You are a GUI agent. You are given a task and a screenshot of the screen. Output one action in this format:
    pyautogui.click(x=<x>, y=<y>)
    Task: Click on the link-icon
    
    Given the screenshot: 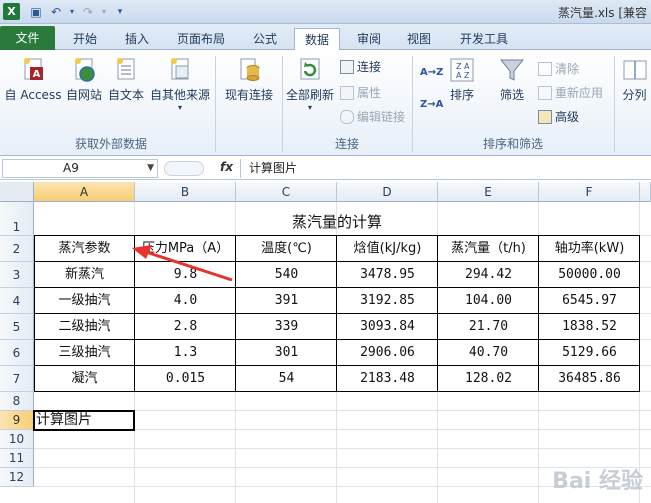 What is the action you would take?
    pyautogui.click(x=347, y=117)
    